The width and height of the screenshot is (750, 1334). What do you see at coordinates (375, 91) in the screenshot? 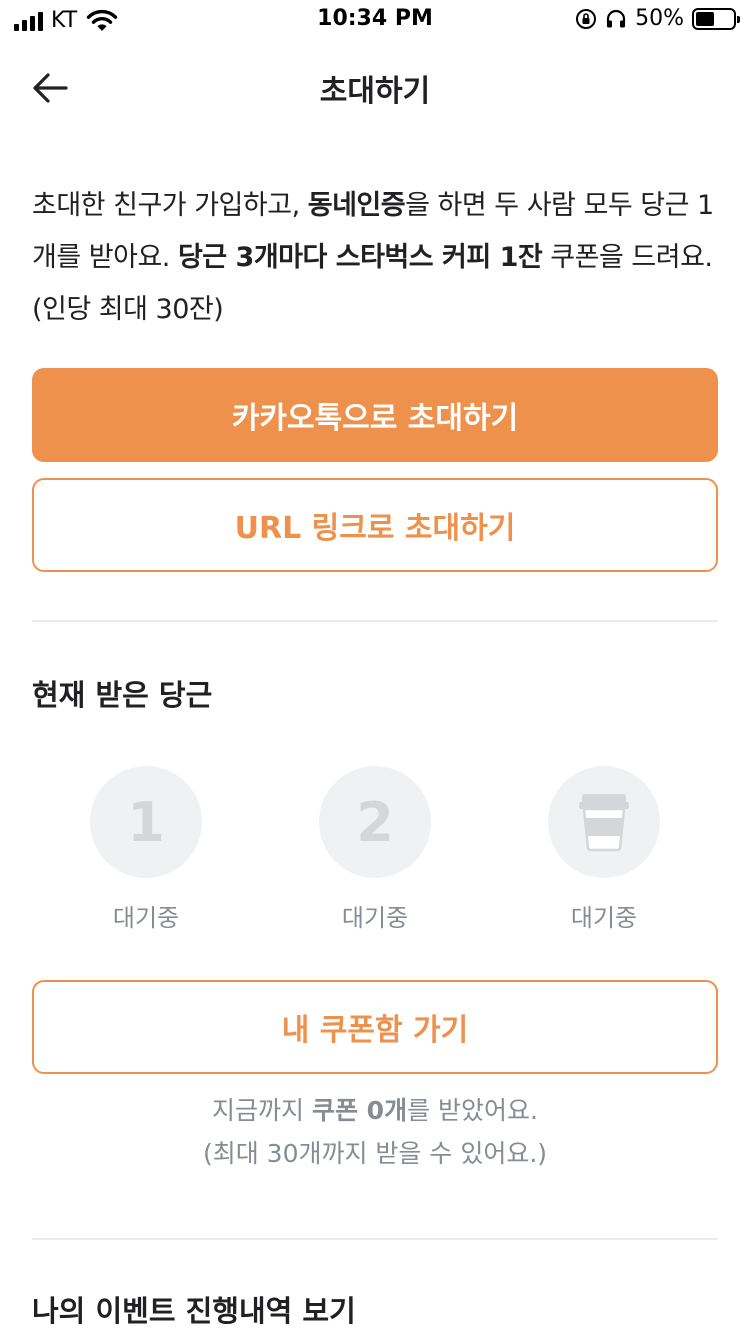
I see `page-title: 초대하기` at bounding box center [375, 91].